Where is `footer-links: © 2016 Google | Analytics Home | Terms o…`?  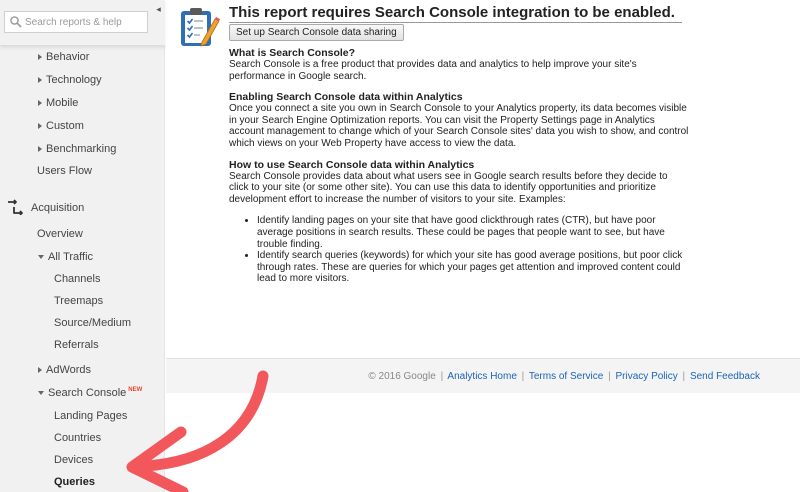
footer-links: © 2016 Google | Analytics Home | Terms o… is located at coordinates (564, 376).